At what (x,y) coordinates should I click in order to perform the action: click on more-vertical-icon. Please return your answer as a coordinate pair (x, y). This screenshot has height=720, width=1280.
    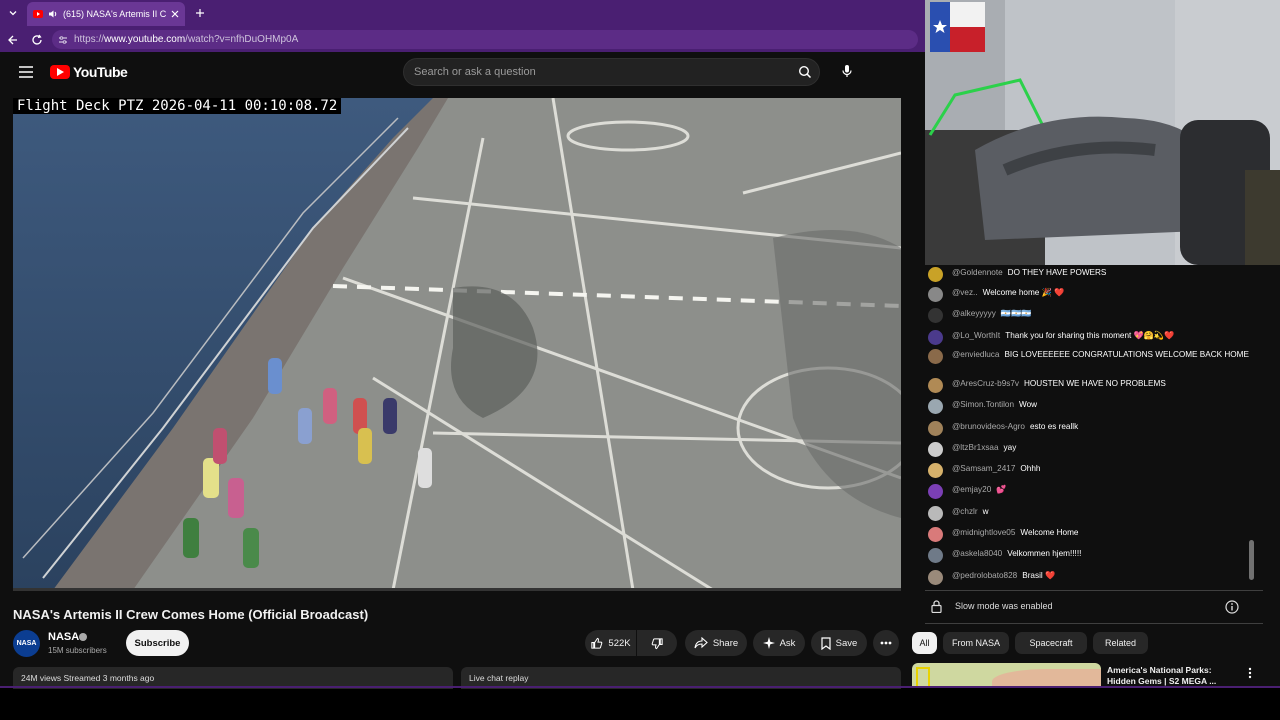
    Looking at the image, I should click on (1250, 673).